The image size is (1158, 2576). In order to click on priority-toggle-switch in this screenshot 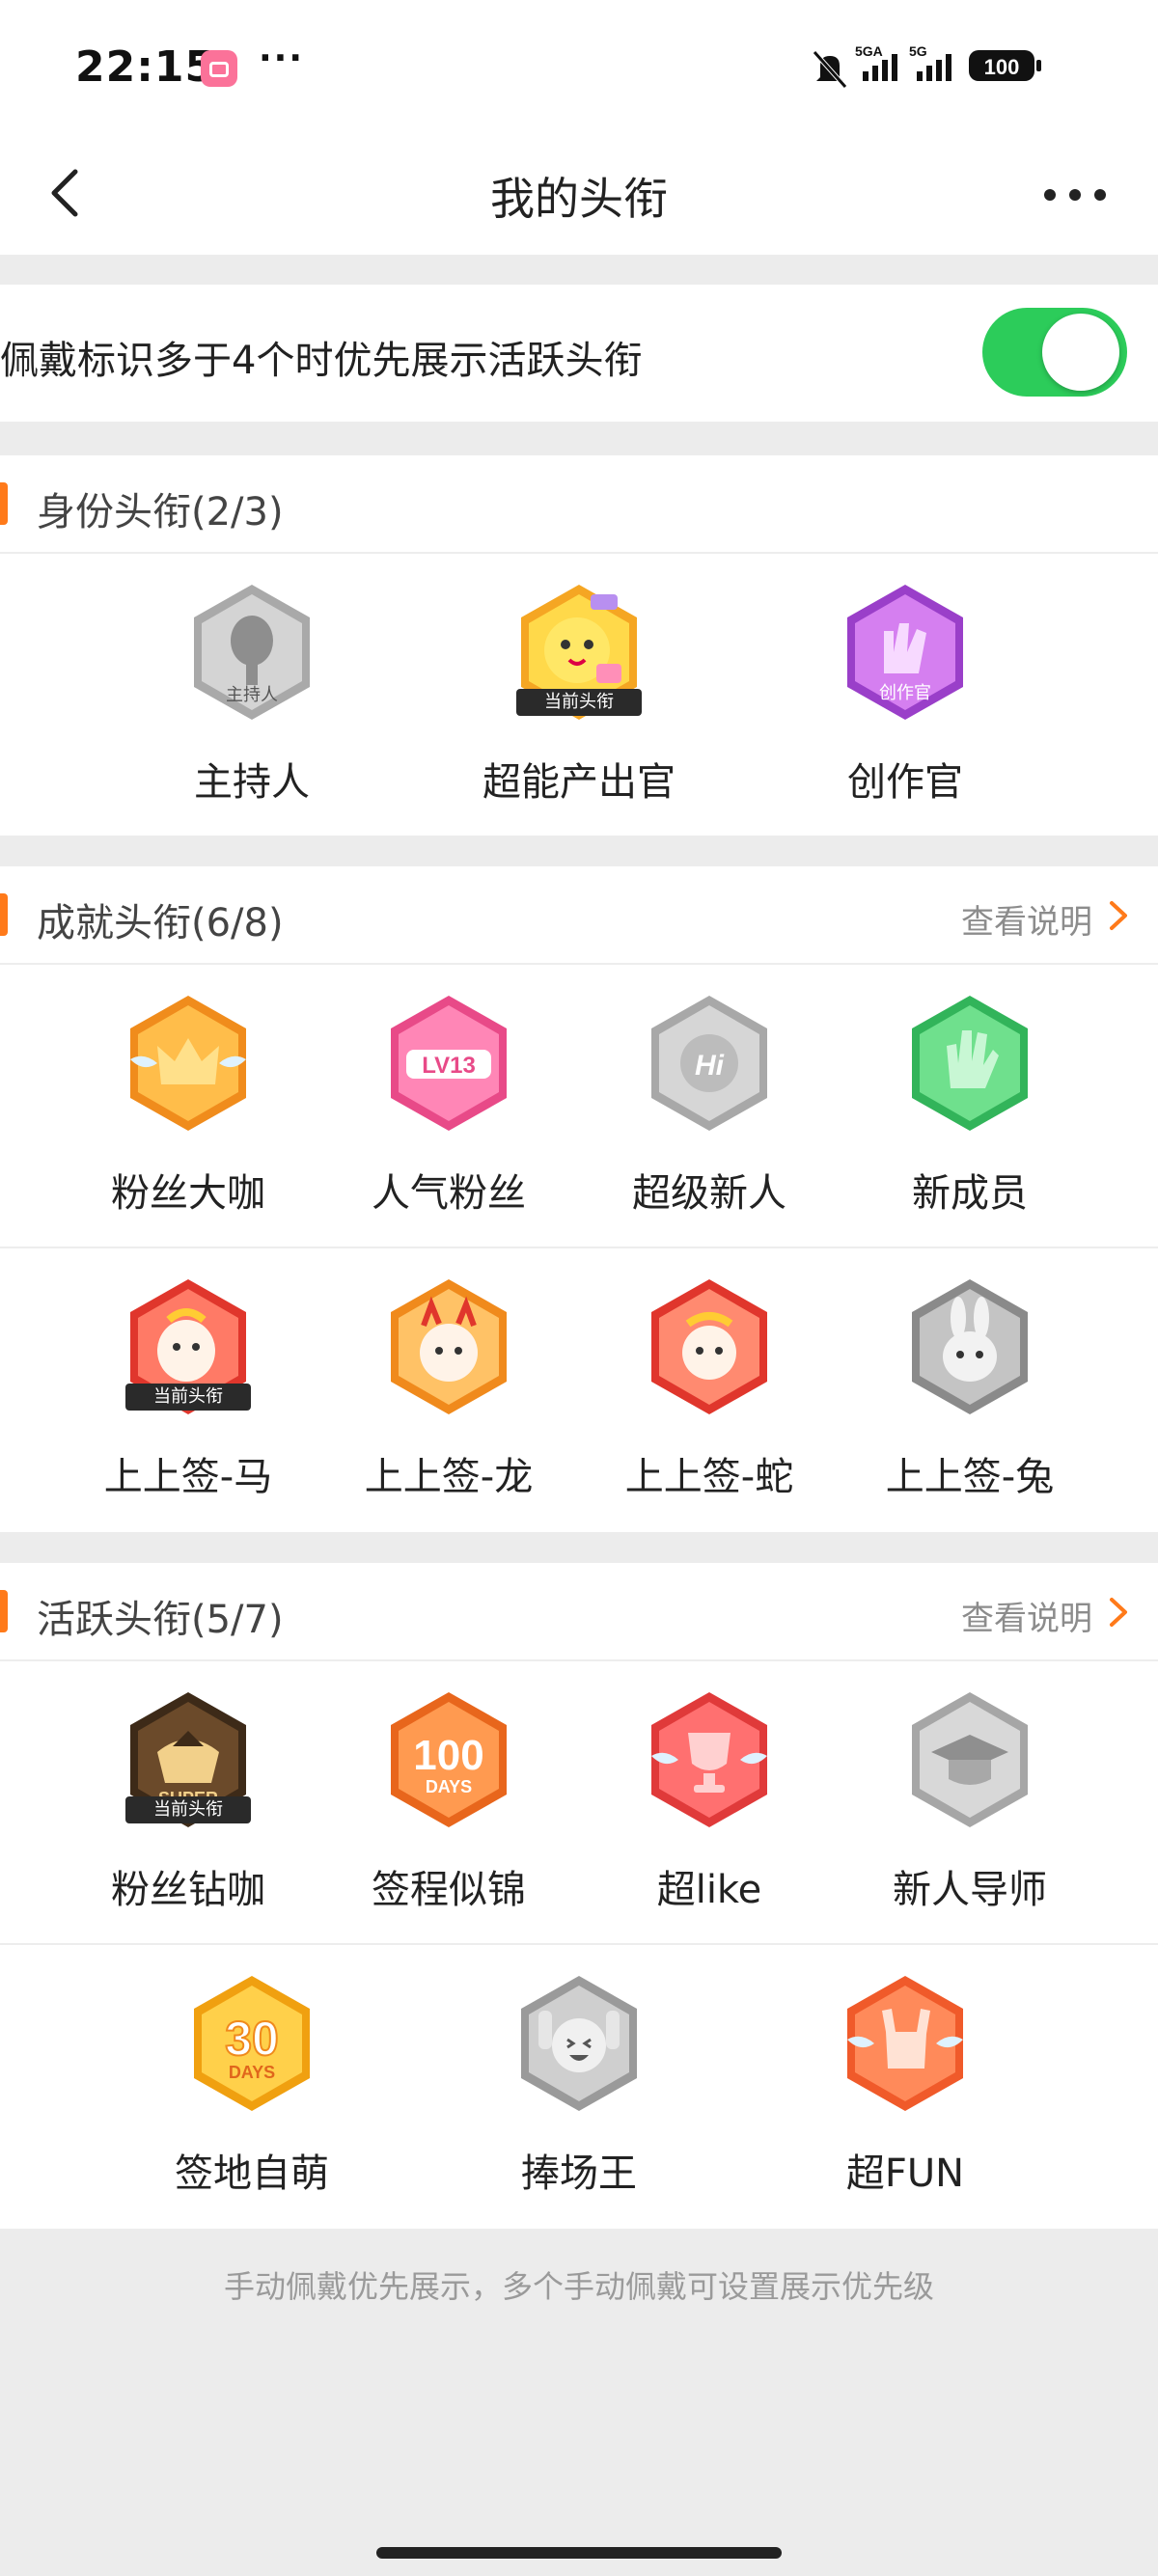, I will do `click(1054, 353)`.